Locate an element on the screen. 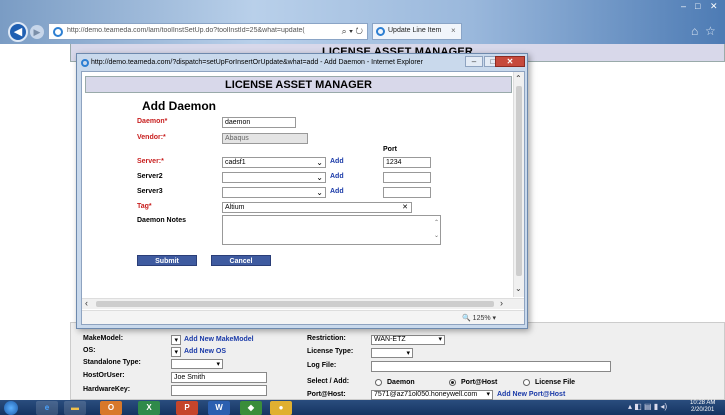  clear-icon: ✕ is located at coordinates (405, 207).